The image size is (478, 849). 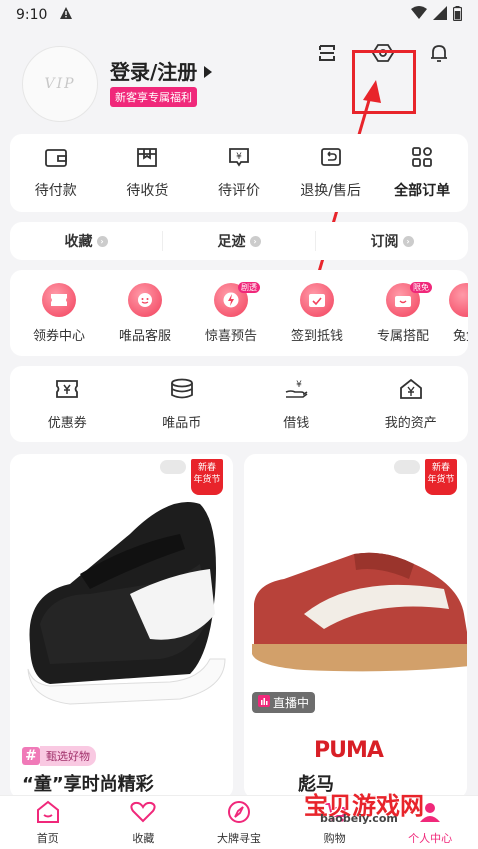 What do you see at coordinates (126, 603) in the screenshot?
I see `kids-sneaker-image` at bounding box center [126, 603].